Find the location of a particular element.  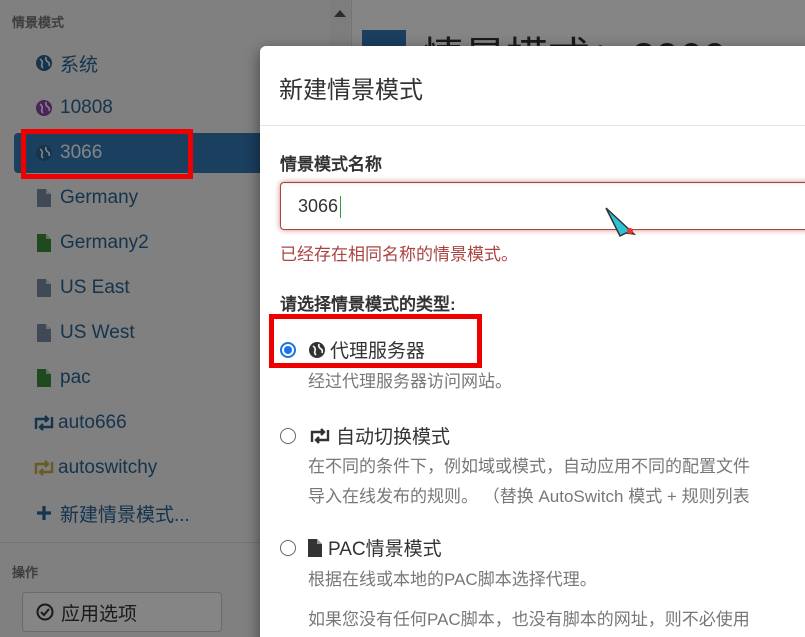

retweet-icon is located at coordinates (320, 435).